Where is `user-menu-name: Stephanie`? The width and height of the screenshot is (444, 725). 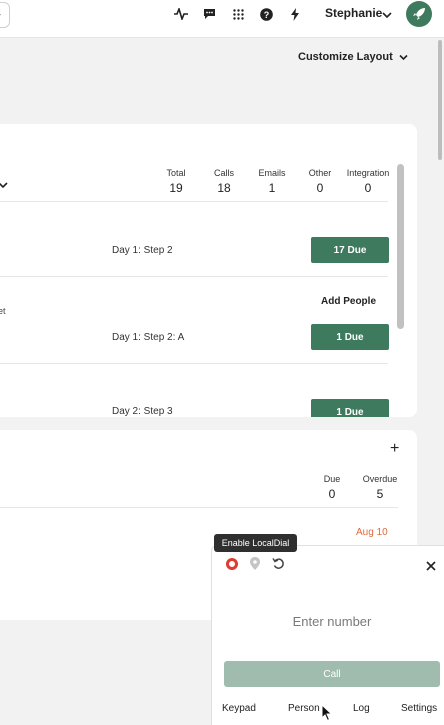
user-menu-name: Stephanie is located at coordinates (353, 13).